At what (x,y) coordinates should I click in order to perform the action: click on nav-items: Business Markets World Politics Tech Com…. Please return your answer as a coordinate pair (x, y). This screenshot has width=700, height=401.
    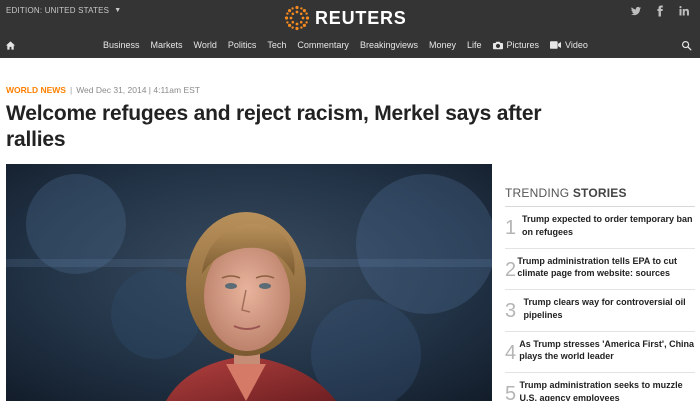
    Looking at the image, I should click on (351, 45).